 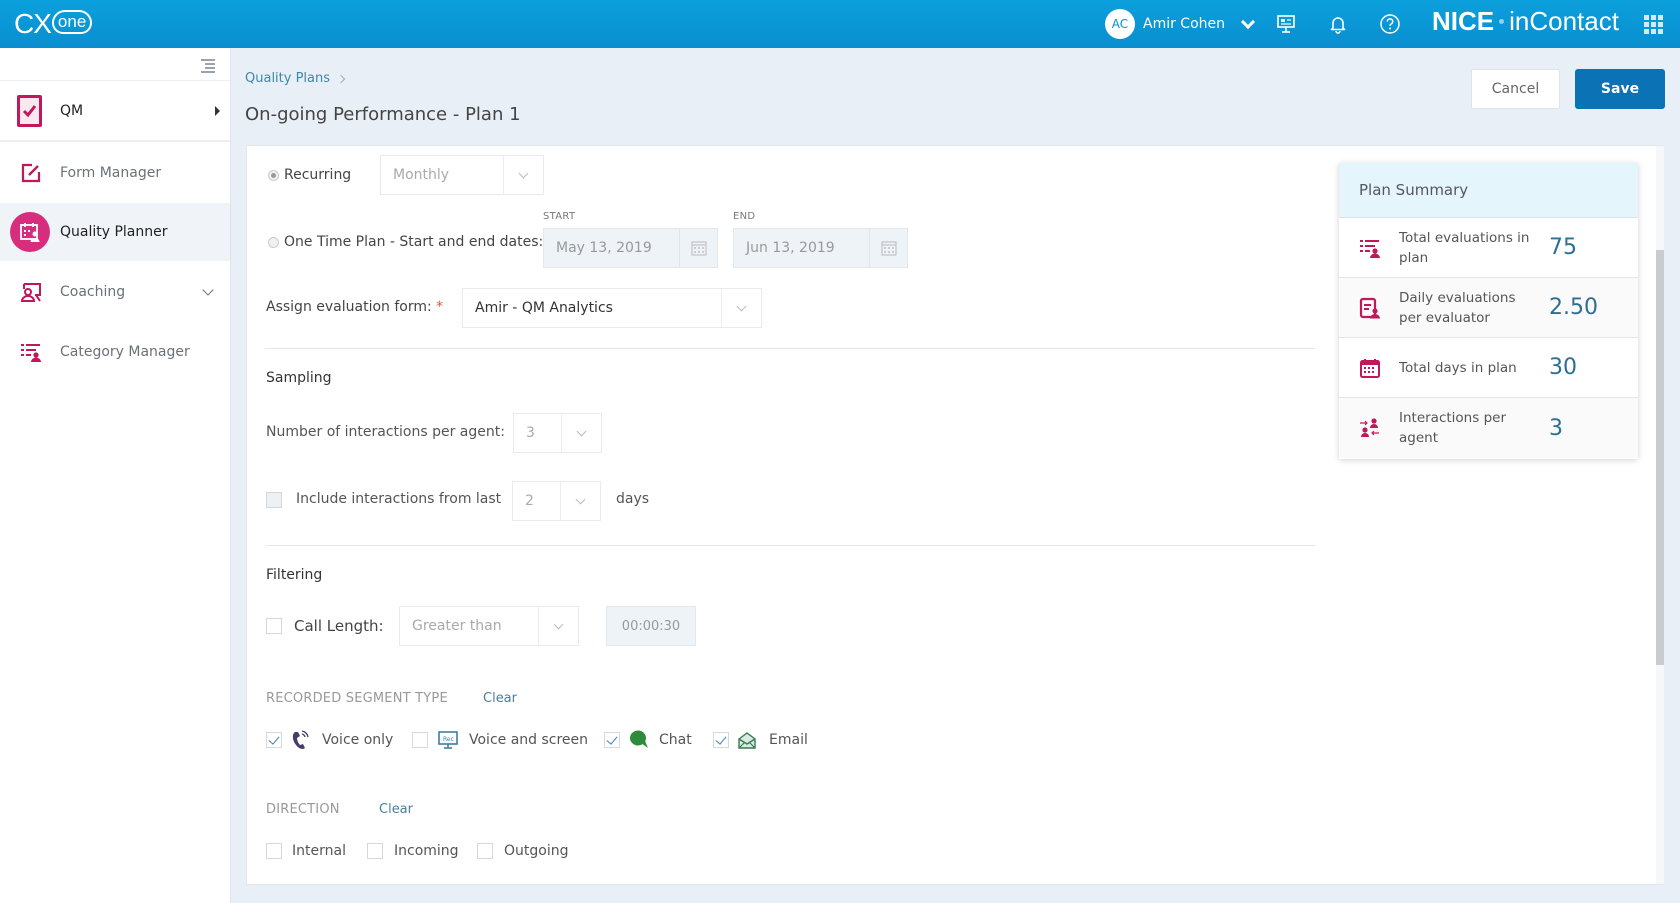 I want to click on include-days-value: 2, so click(x=529, y=501).